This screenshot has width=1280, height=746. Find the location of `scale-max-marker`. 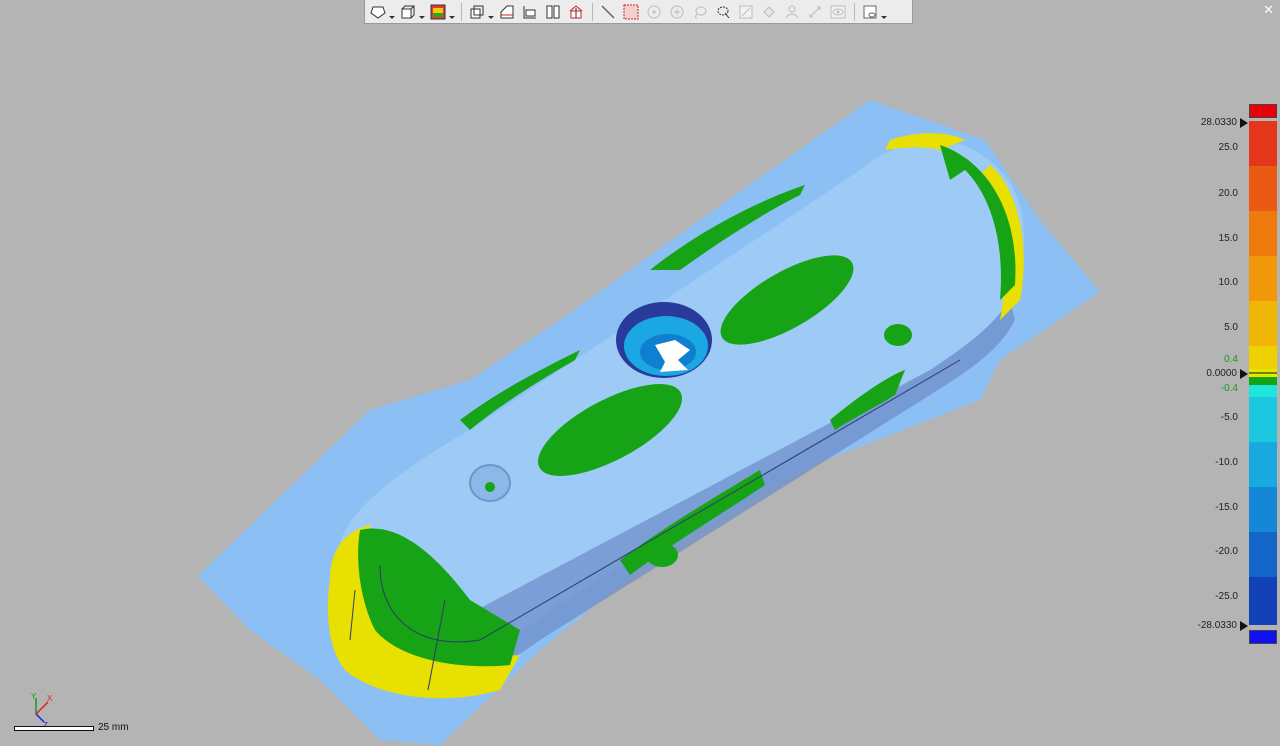

scale-max-marker is located at coordinates (1244, 123).